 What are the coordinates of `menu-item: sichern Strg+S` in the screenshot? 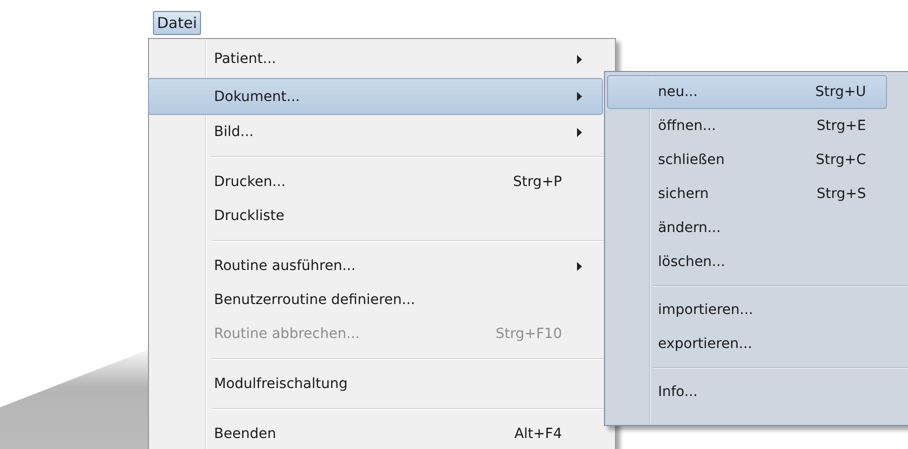 It's located at (747, 194).